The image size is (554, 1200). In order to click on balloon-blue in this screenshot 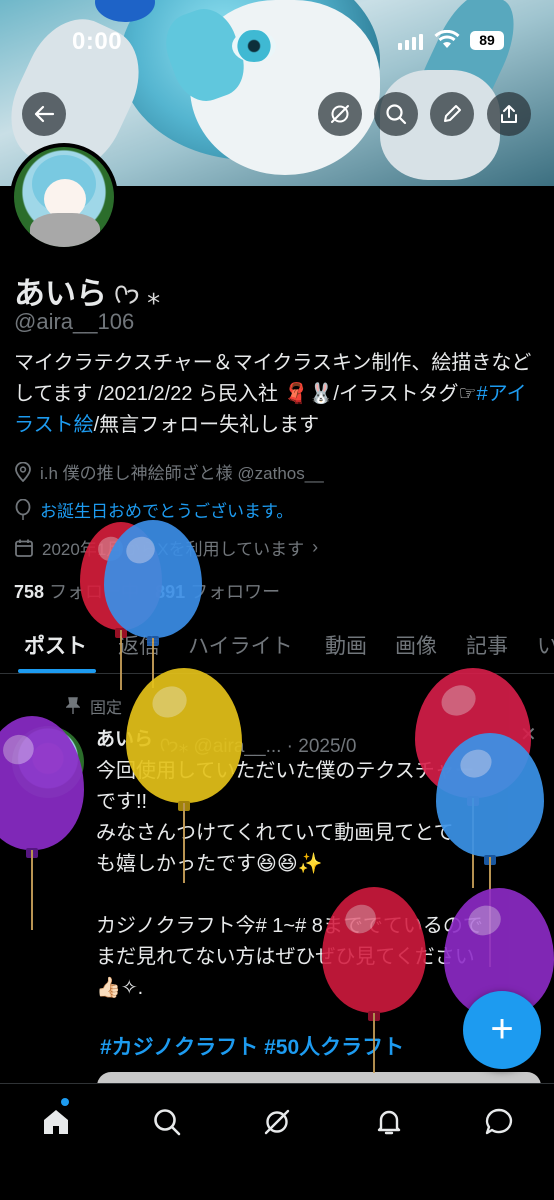, I will do `click(153, 604)`.